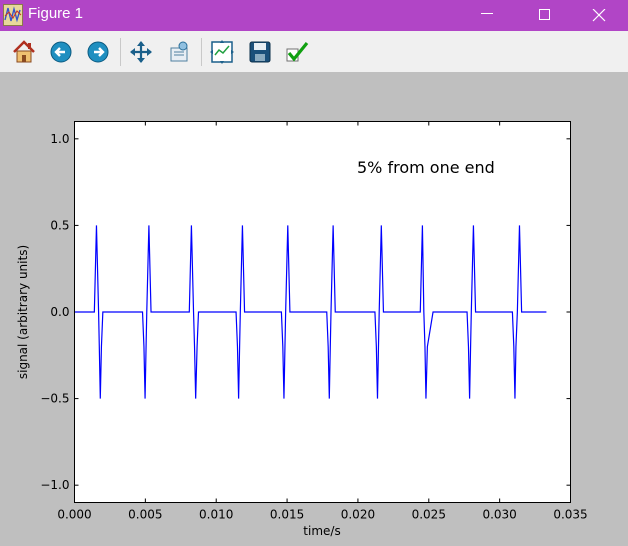 The image size is (628, 546). What do you see at coordinates (314, 15) in the screenshot?
I see `title-bar: Figure 1` at bounding box center [314, 15].